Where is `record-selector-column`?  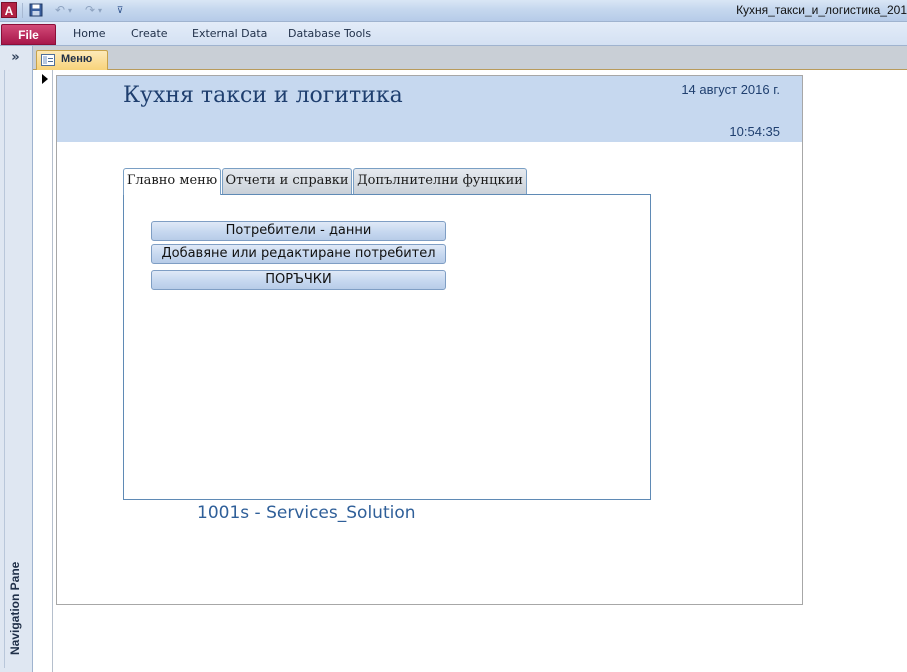
record-selector-column is located at coordinates (43, 371).